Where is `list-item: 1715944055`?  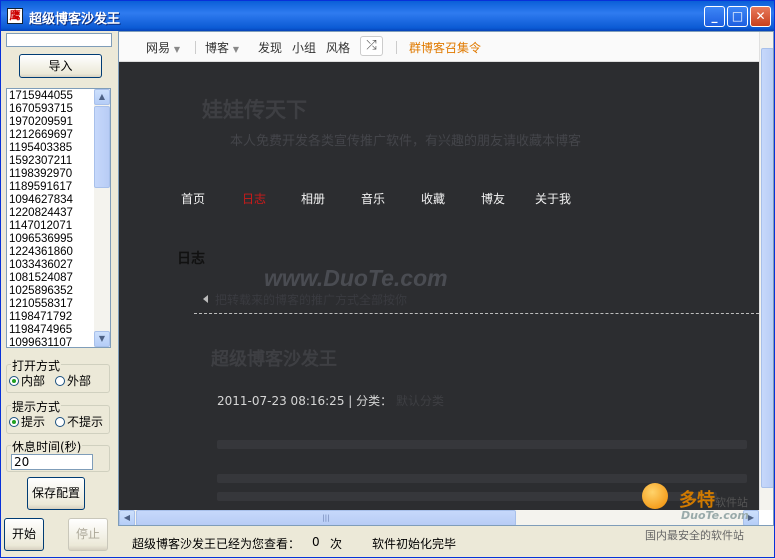
list-item: 1715944055 is located at coordinates (52, 96).